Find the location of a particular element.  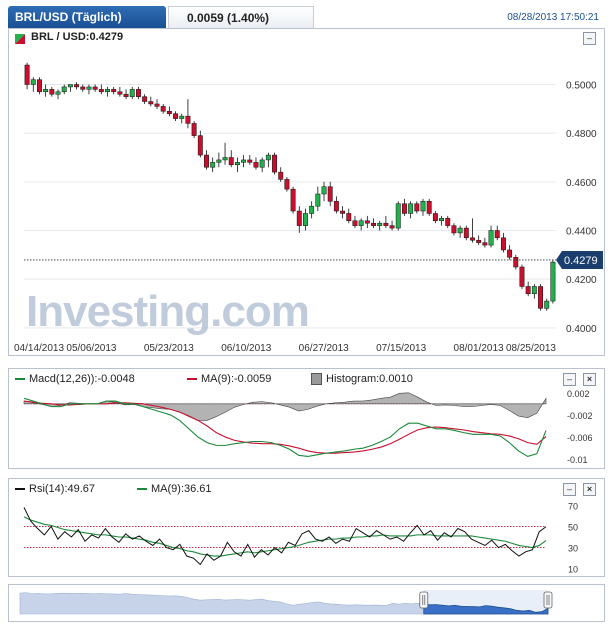

macd-histogram is located at coordinates (285, 406).